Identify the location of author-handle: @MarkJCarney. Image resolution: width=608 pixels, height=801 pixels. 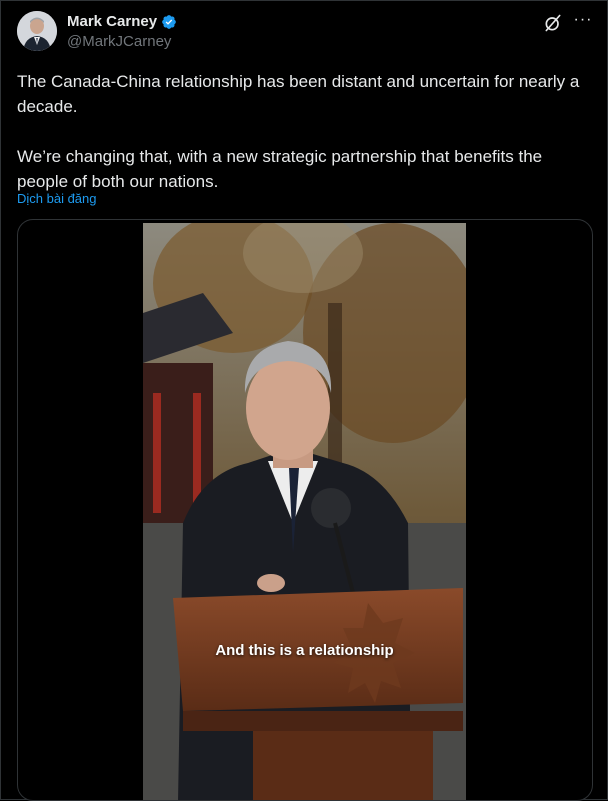
(119, 41).